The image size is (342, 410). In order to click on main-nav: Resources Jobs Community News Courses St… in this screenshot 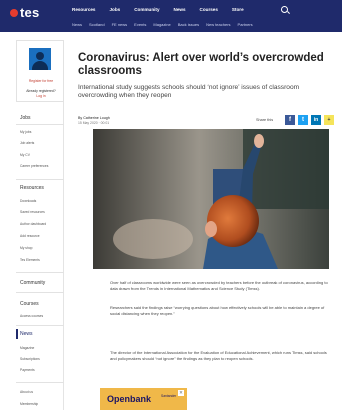, I will do `click(165, 9)`.